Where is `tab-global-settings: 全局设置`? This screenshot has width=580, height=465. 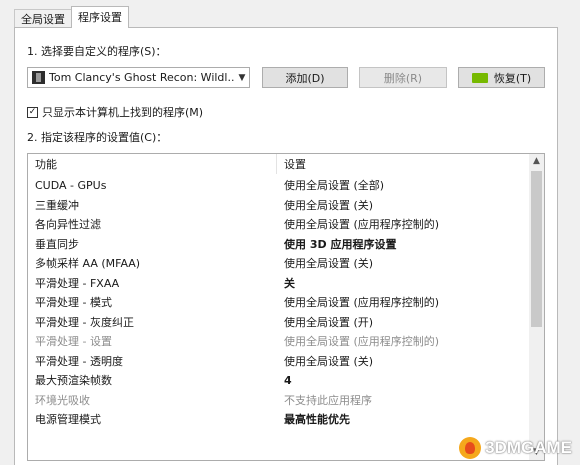
tab-global-settings: 全局设置 is located at coordinates (43, 18).